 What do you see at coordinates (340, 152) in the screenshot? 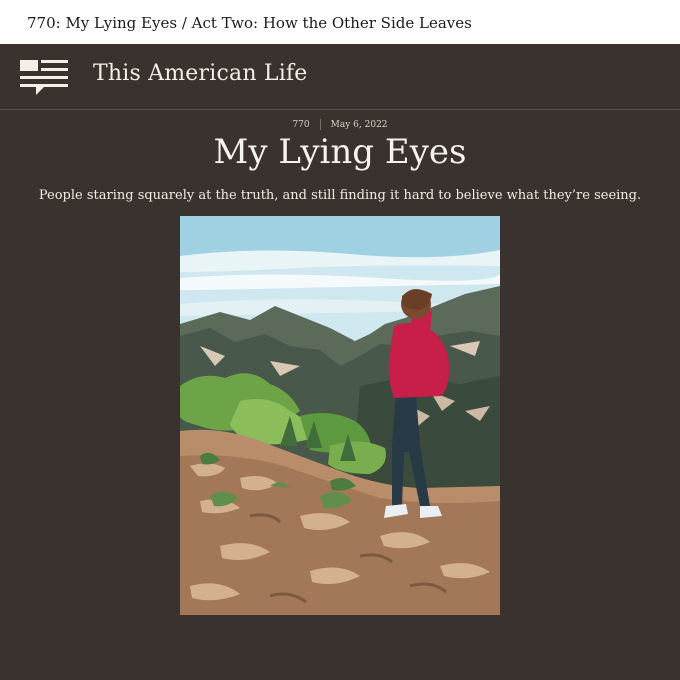
I see `episode-title: My Lying Eyes` at bounding box center [340, 152].